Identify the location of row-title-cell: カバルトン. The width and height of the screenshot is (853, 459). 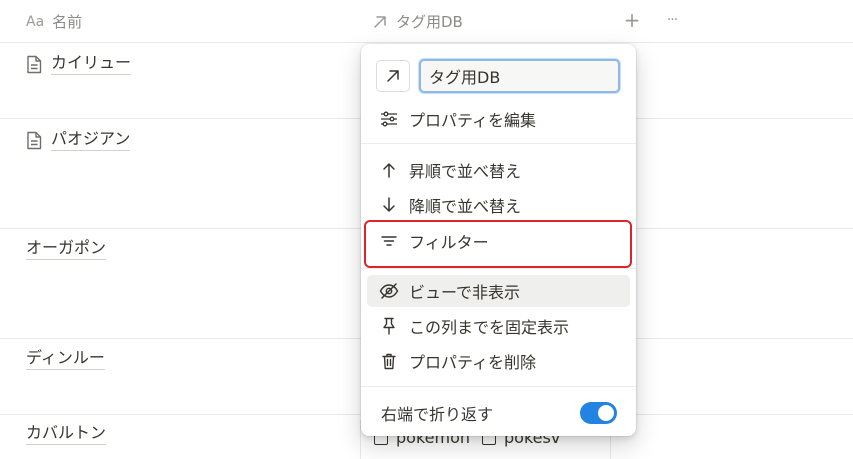
(66, 434).